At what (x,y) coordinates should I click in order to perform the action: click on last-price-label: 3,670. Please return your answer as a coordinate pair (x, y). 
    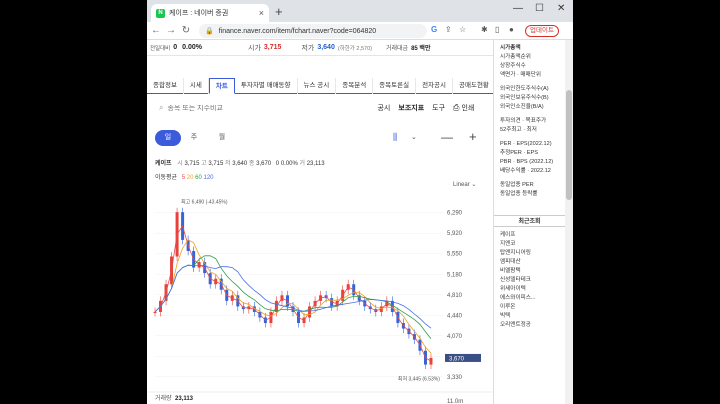
    Looking at the image, I should click on (457, 359).